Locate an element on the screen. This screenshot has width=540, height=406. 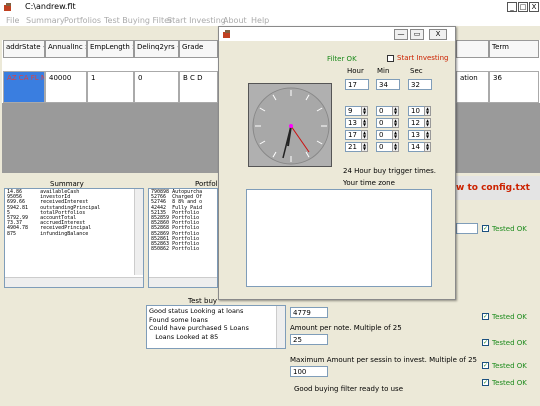
menu-test-buying-filter: Test Buying Filter is located at coordinates (138, 20).